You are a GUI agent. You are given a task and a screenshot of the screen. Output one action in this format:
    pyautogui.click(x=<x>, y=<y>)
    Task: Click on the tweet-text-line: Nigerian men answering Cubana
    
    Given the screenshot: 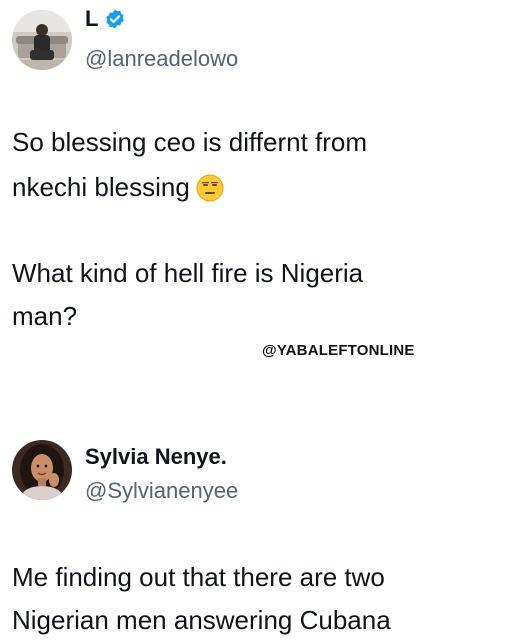 What is the action you would take?
    pyautogui.click(x=201, y=620)
    